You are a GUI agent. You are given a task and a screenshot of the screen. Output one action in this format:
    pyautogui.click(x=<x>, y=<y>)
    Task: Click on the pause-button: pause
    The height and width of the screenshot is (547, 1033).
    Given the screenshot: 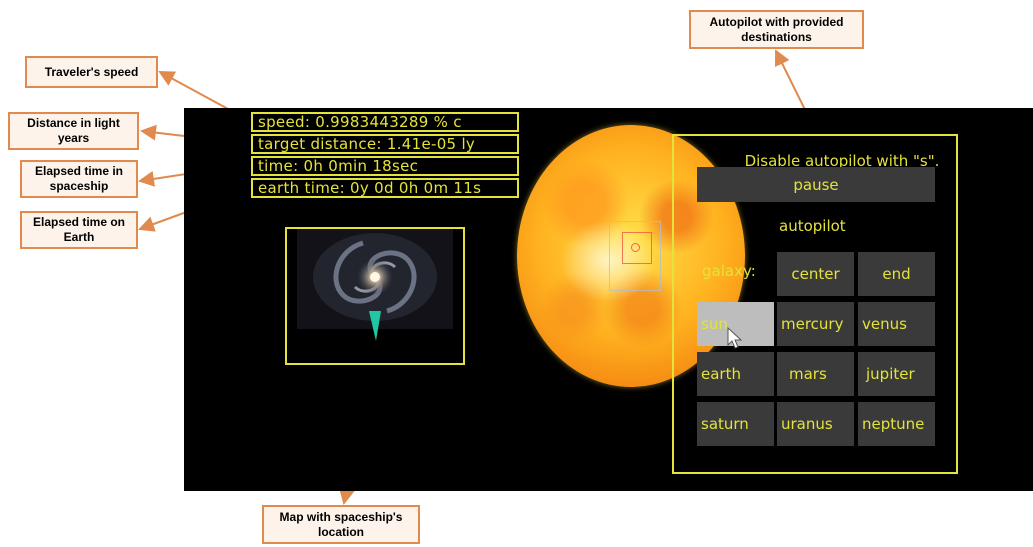 What is the action you would take?
    pyautogui.click(x=816, y=184)
    